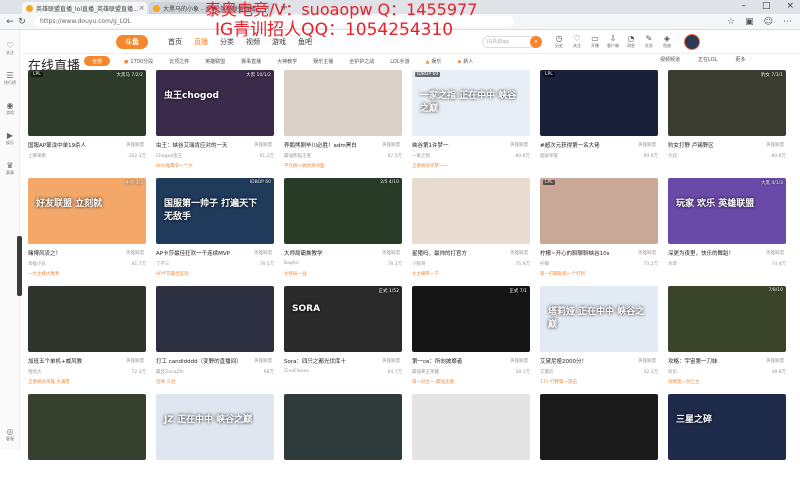  What do you see at coordinates (22, 22) in the screenshot?
I see `refresh-icon: ↻` at bounding box center [22, 22].